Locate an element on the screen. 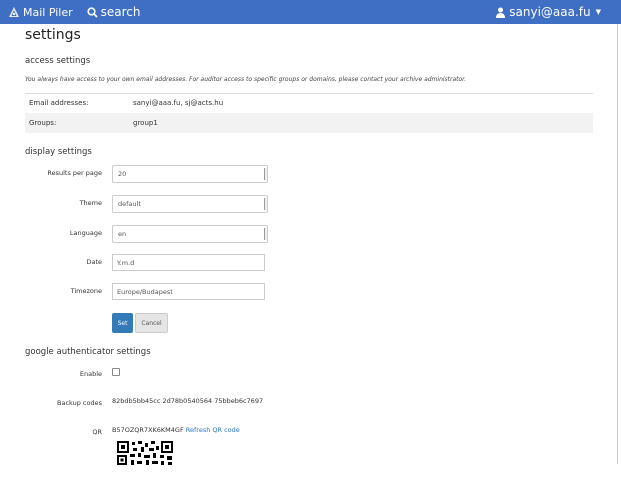  display-settings-title: display settings is located at coordinates (58, 152).